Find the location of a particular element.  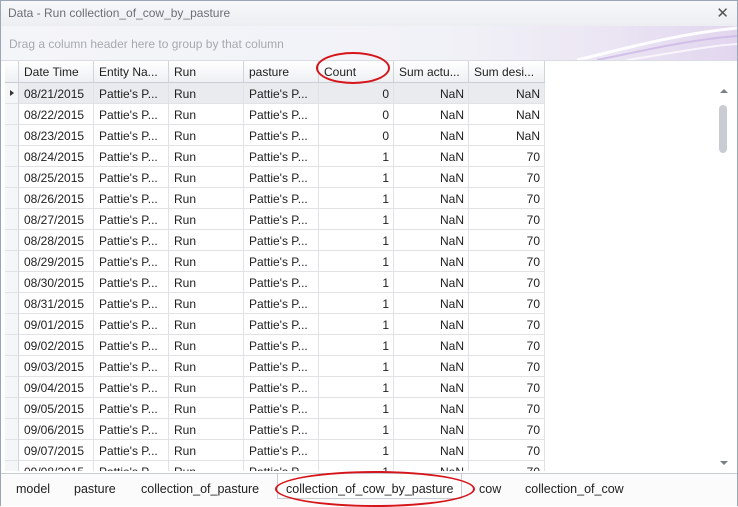

cell-date-time: 09/05/2015 is located at coordinates (56, 408).